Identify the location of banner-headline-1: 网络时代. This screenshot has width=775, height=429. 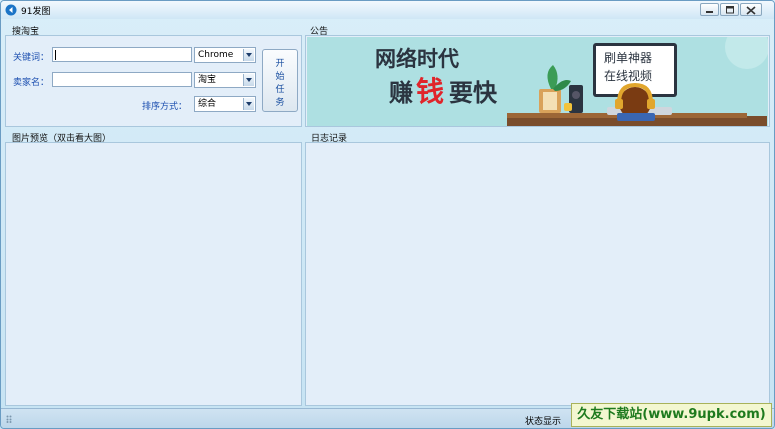
(417, 59).